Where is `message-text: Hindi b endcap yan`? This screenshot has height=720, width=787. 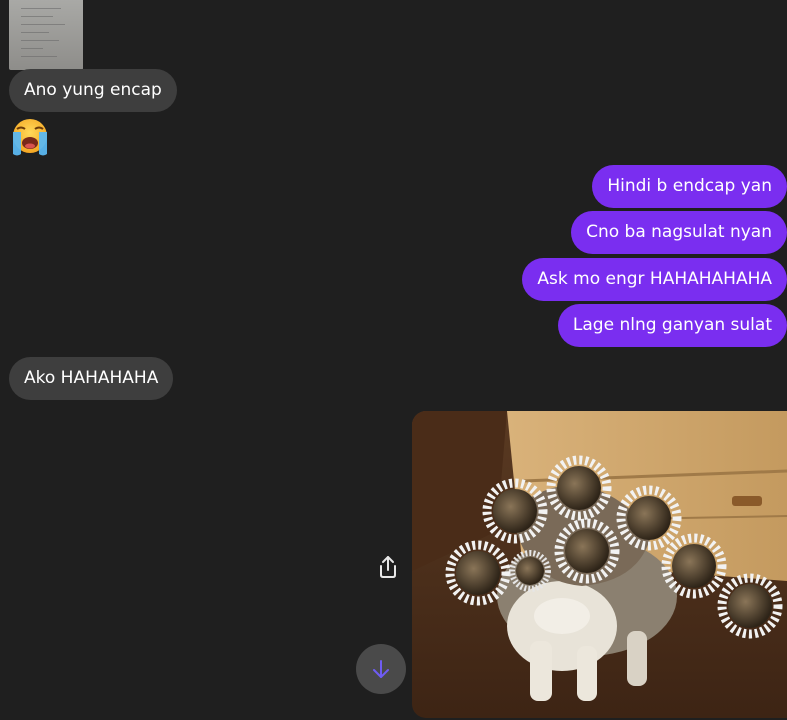 message-text: Hindi b endcap yan is located at coordinates (689, 186).